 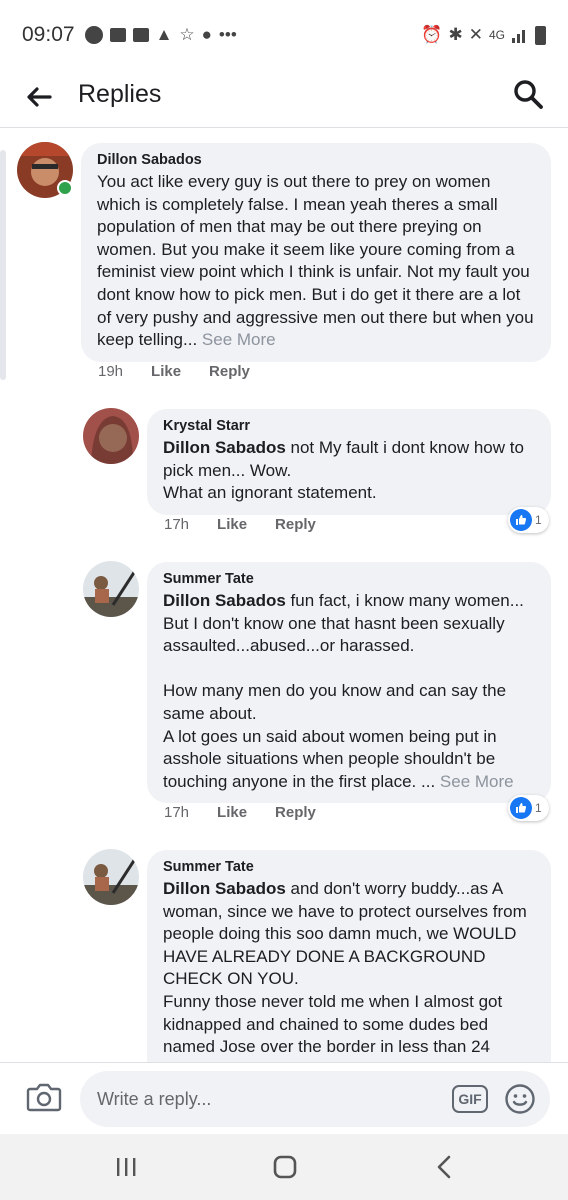 I want to click on online-status-icon, so click(x=65, y=188).